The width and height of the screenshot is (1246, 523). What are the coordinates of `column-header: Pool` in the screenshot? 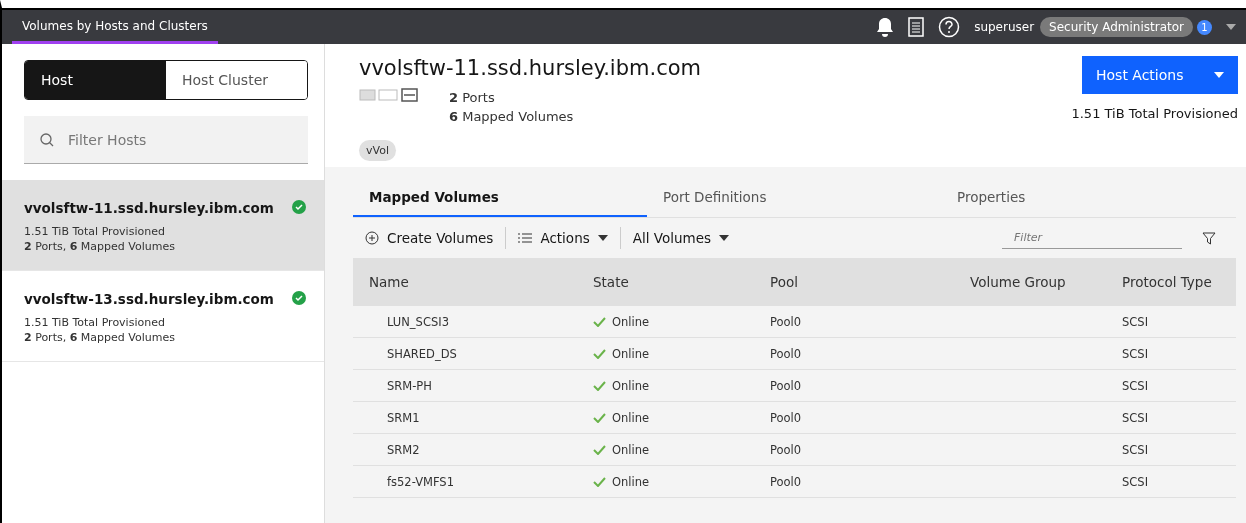 It's located at (854, 282).